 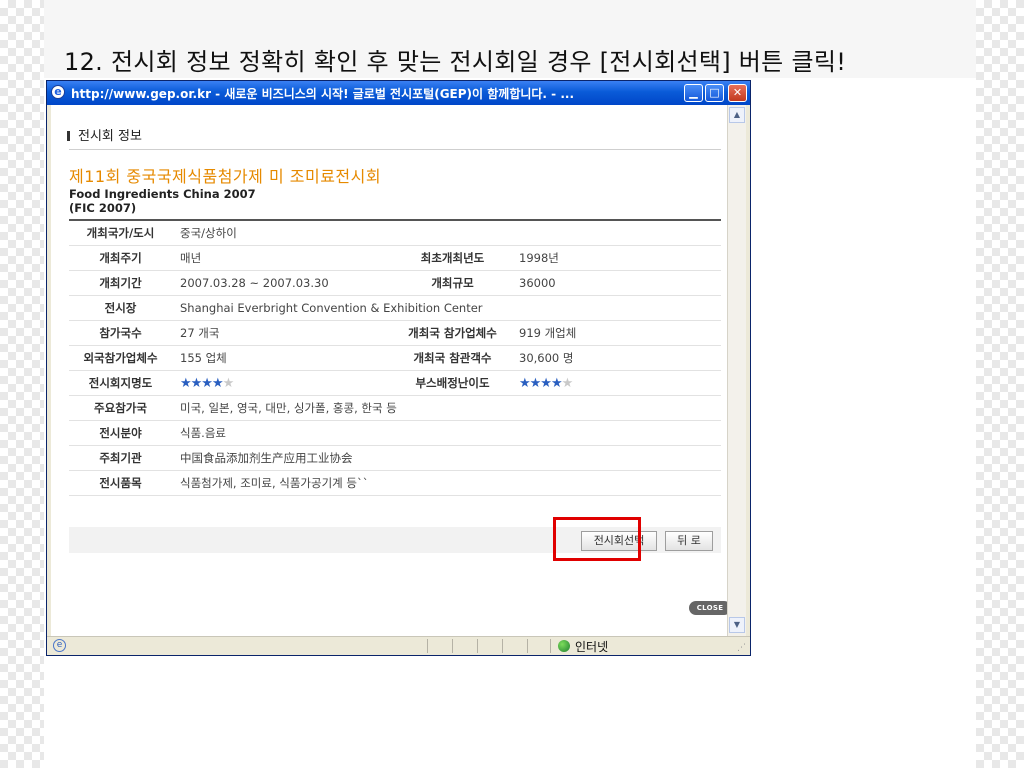 What do you see at coordinates (693, 93) in the screenshot?
I see `minimize-icon: ▁` at bounding box center [693, 93].